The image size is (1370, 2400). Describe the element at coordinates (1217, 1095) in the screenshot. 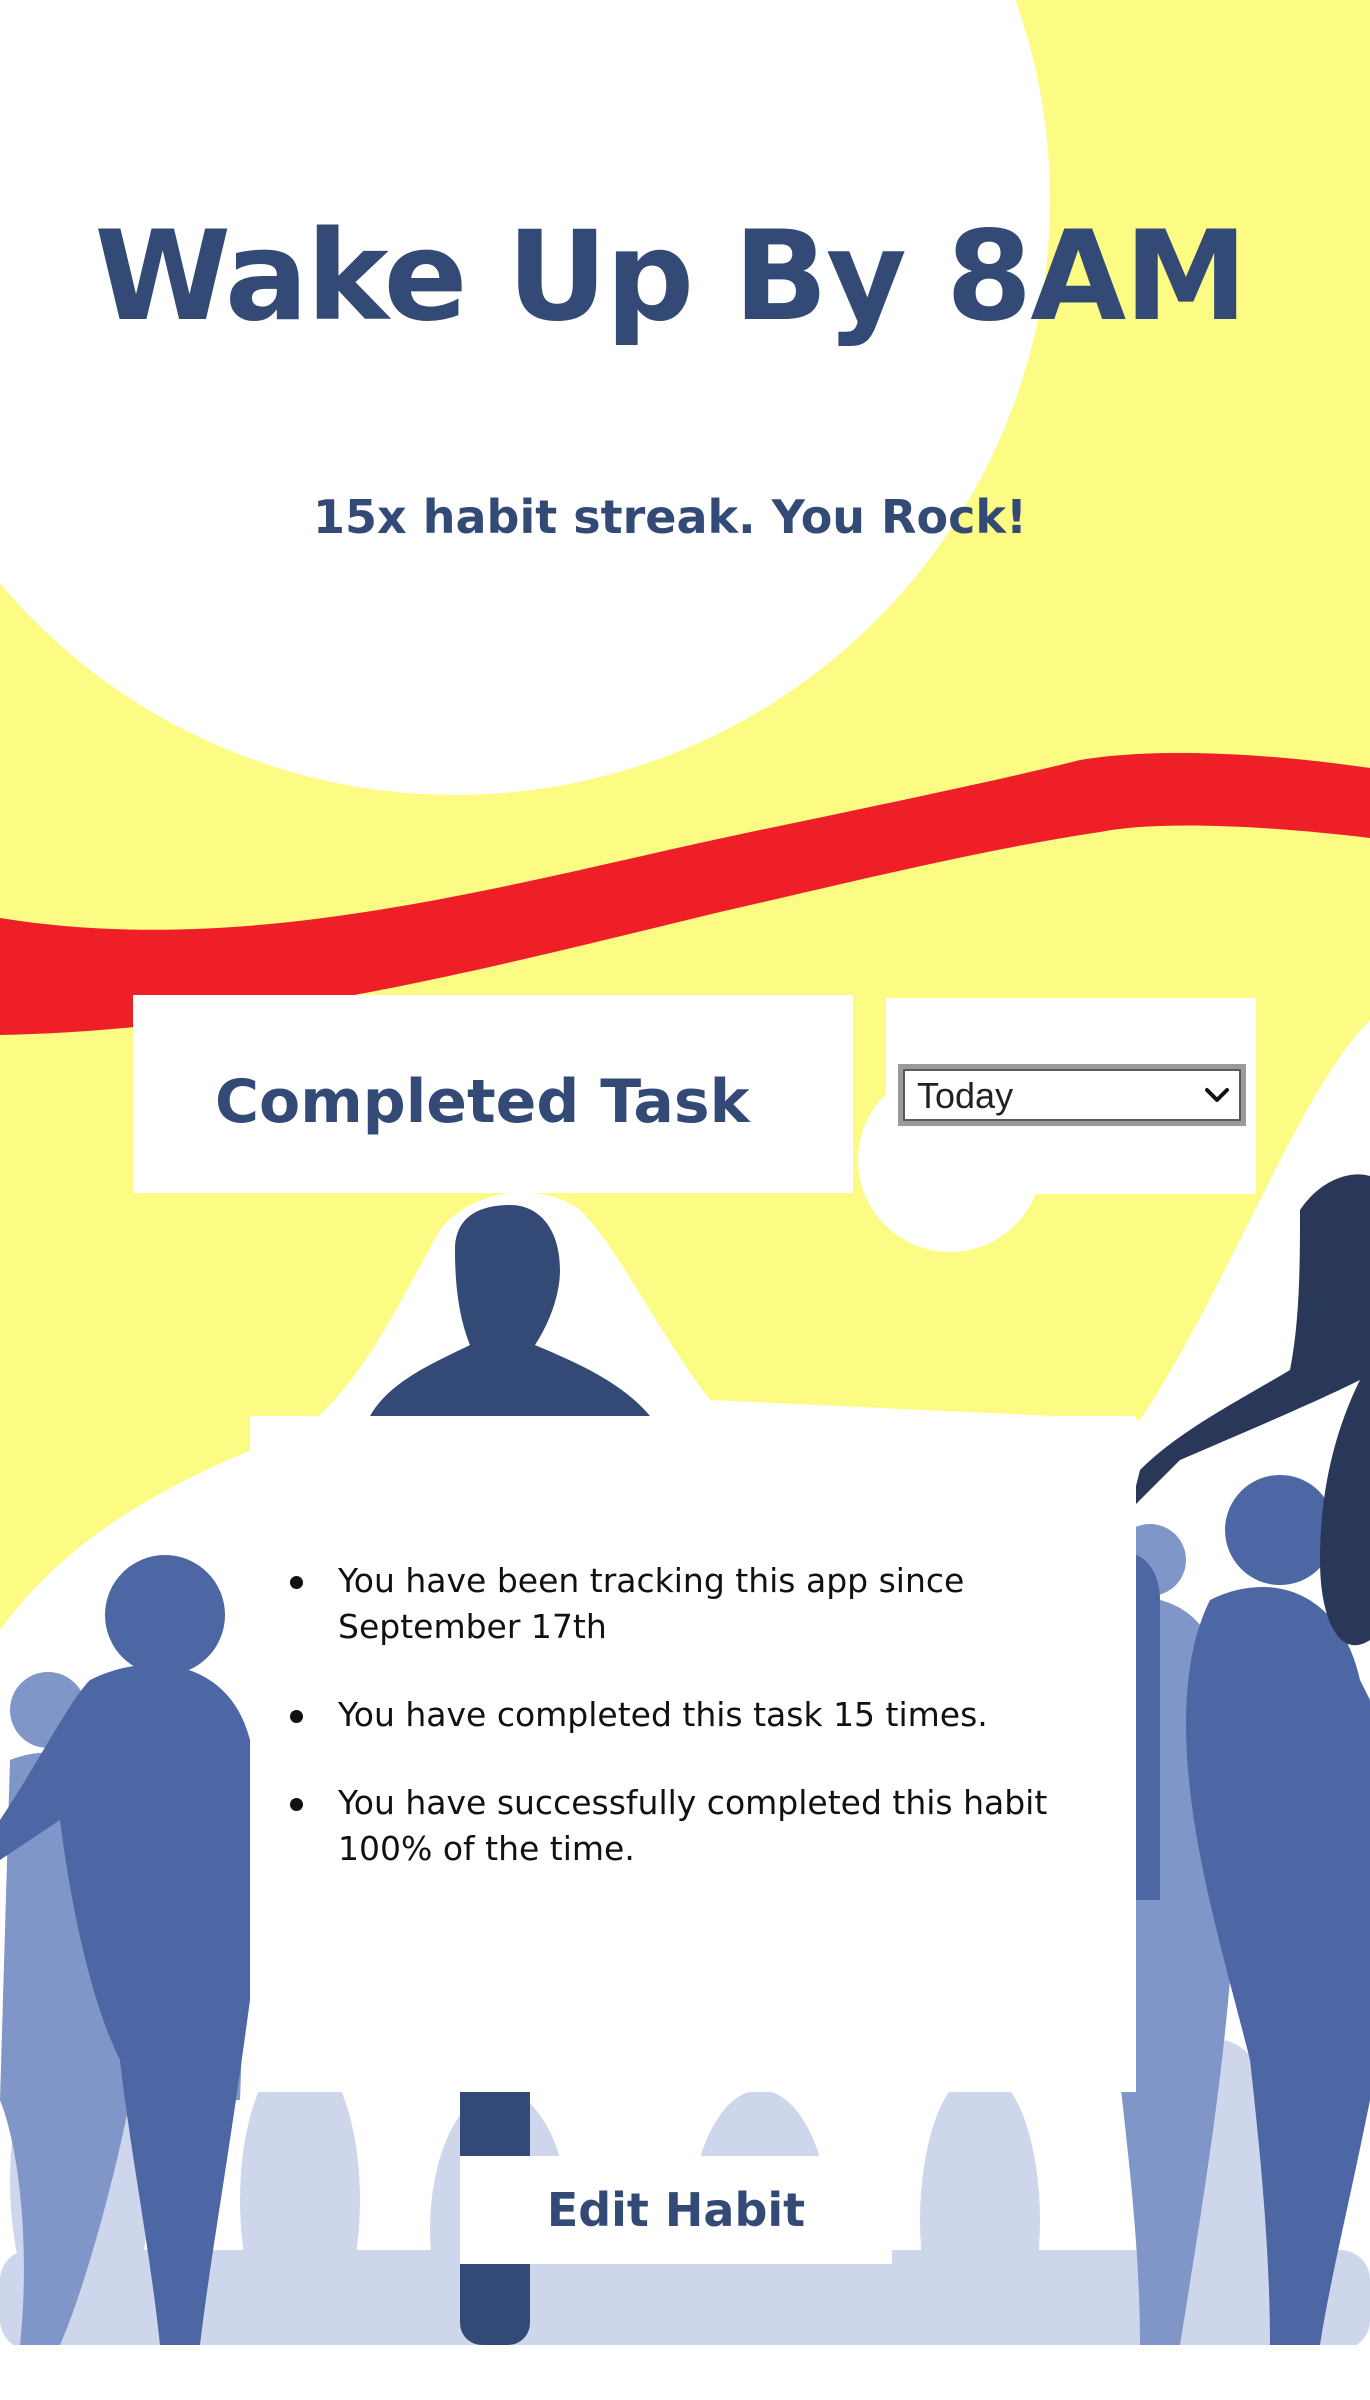

I see `chevron-down-icon` at that location.